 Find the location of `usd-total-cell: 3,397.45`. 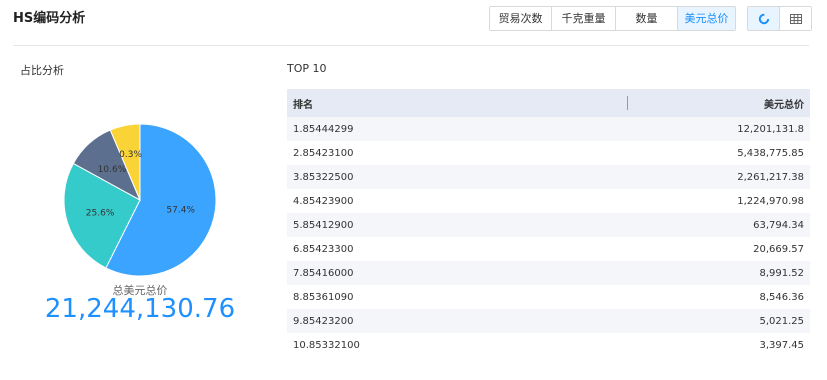

usd-total-cell: 3,397.45 is located at coordinates (781, 345).